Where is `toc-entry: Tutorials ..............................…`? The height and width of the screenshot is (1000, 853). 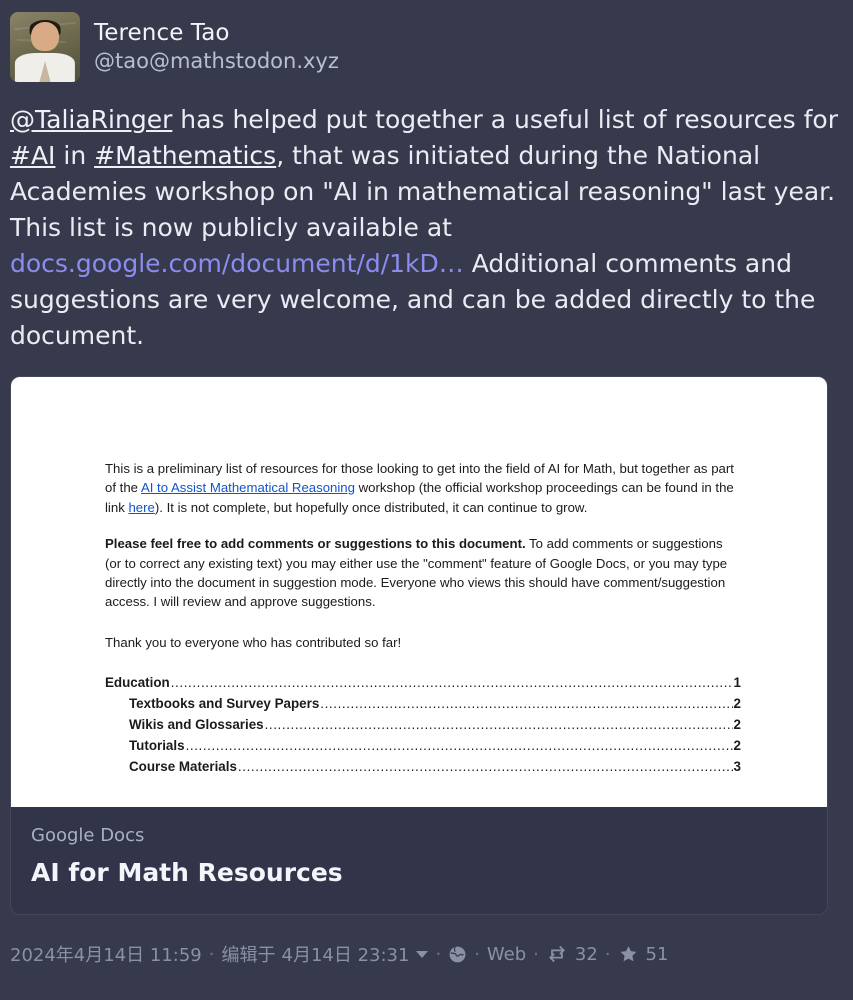 toc-entry: Tutorials ..............................… is located at coordinates (423, 745).